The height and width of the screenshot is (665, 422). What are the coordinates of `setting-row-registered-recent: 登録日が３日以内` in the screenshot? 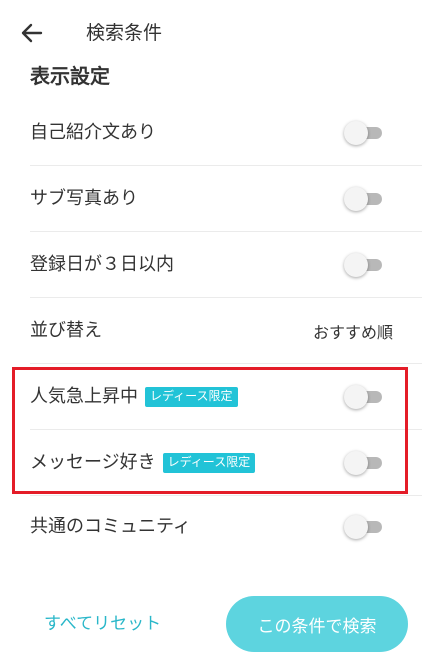 It's located at (226, 265).